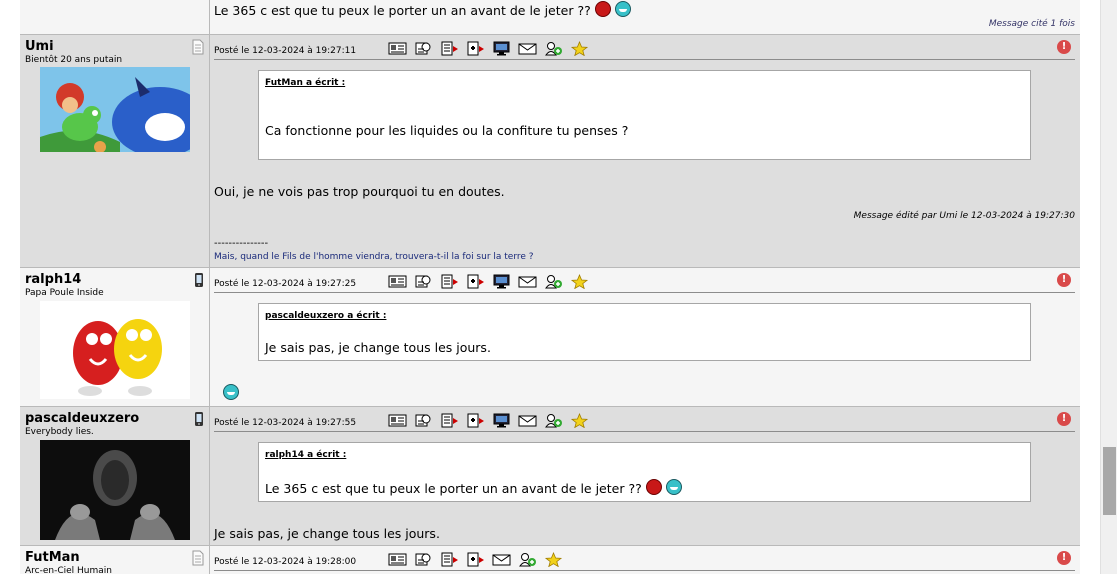 The width and height of the screenshot is (1117, 574). What do you see at coordinates (285, 562) in the screenshot?
I see `post-date: Posté le 12-03-2024 à 19:28:00` at bounding box center [285, 562].